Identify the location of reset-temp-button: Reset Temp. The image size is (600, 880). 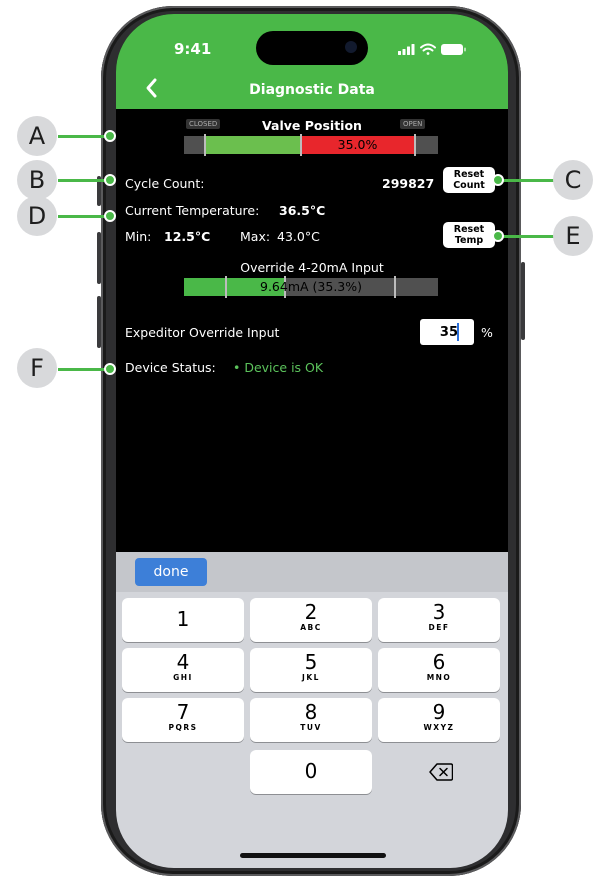
(469, 235).